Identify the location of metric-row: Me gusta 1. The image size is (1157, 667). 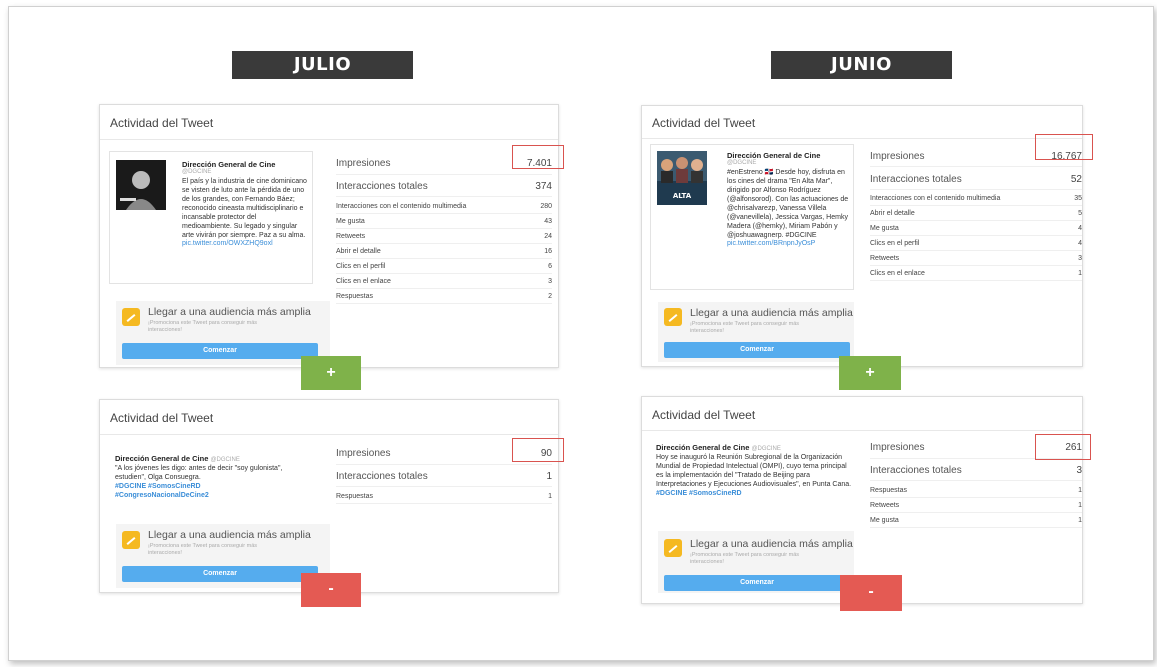
(976, 520).